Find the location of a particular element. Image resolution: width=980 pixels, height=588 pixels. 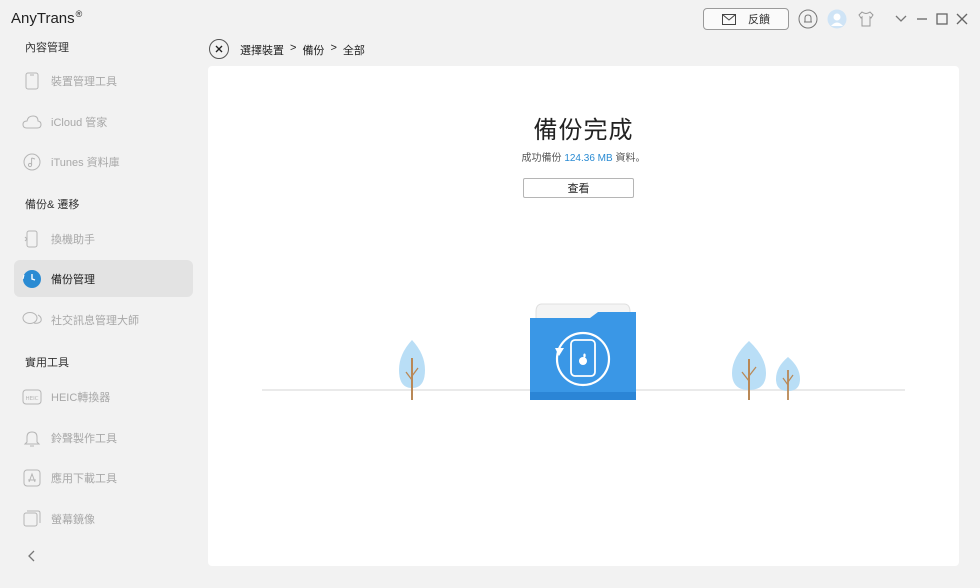

breadcrumb-select-device: 選擇裝置 is located at coordinates (262, 50).